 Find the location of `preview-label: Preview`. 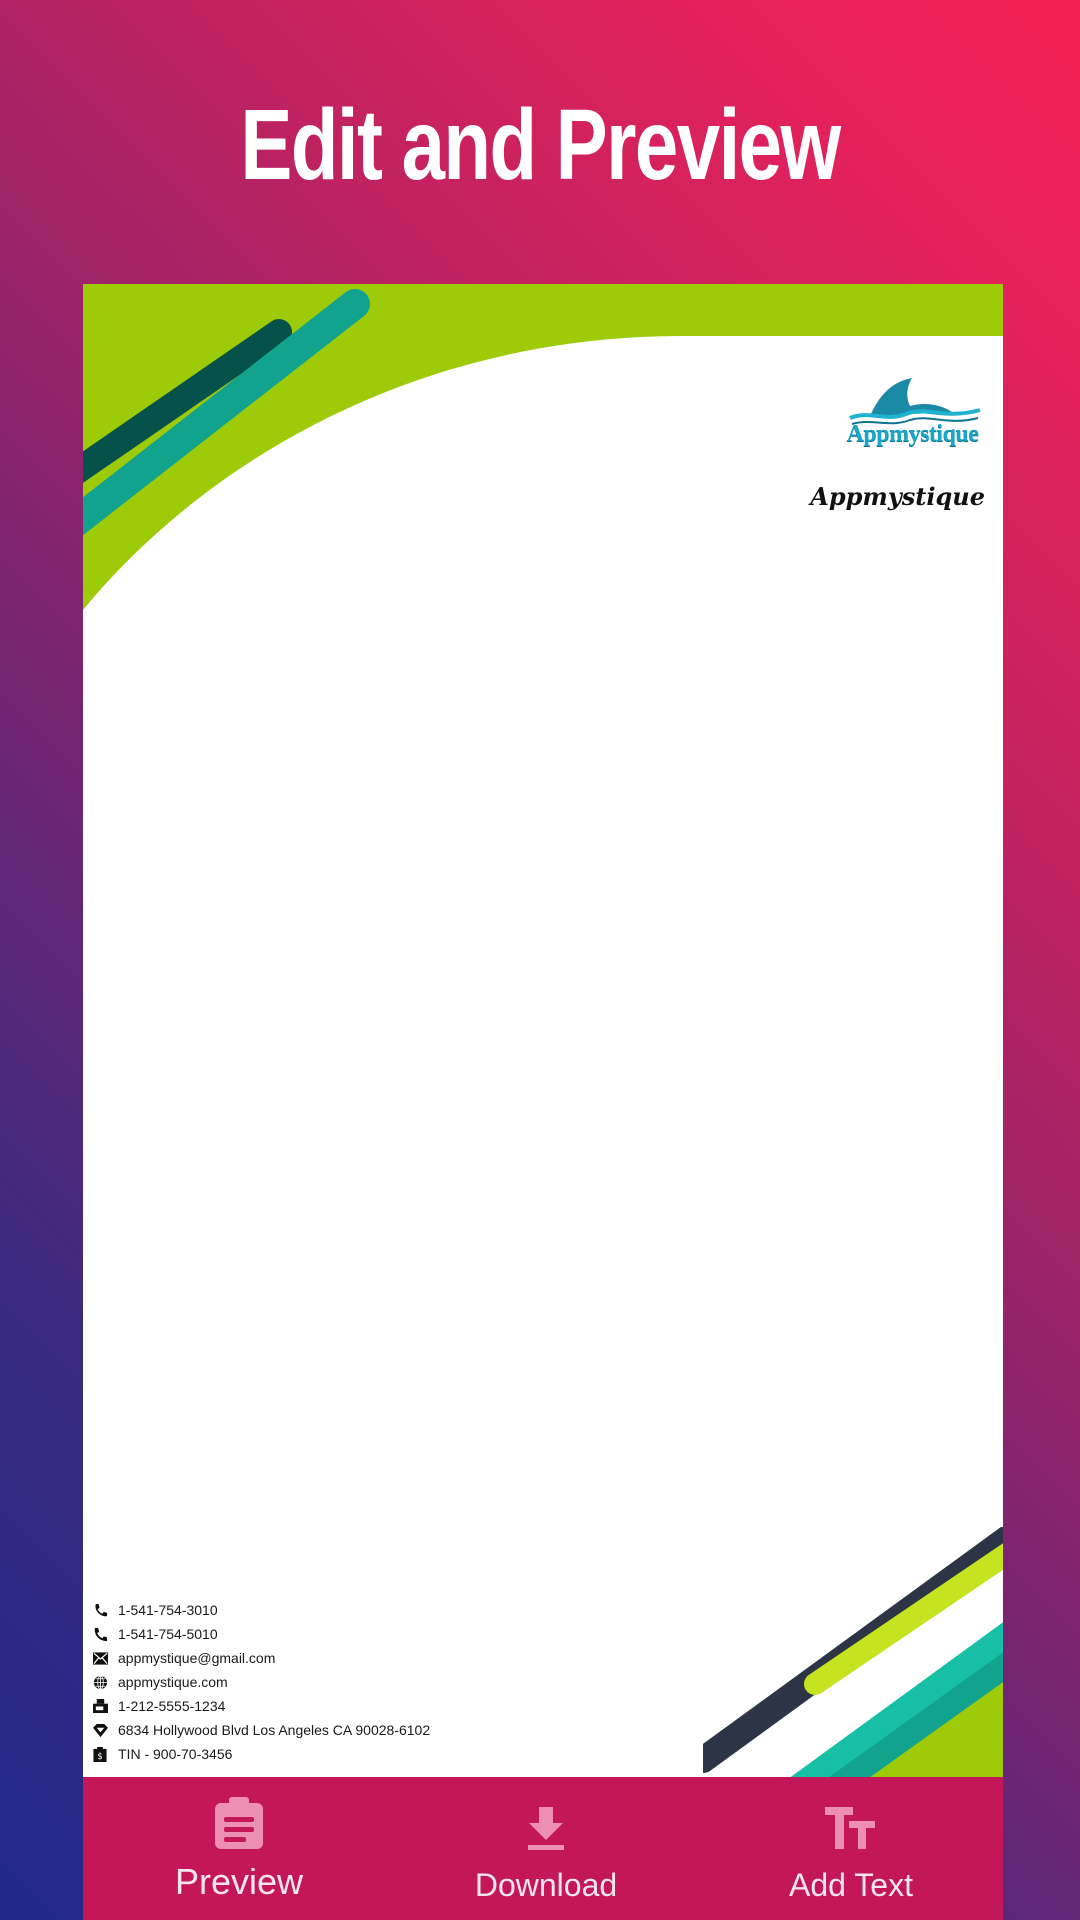

preview-label: Preview is located at coordinates (239, 1881).